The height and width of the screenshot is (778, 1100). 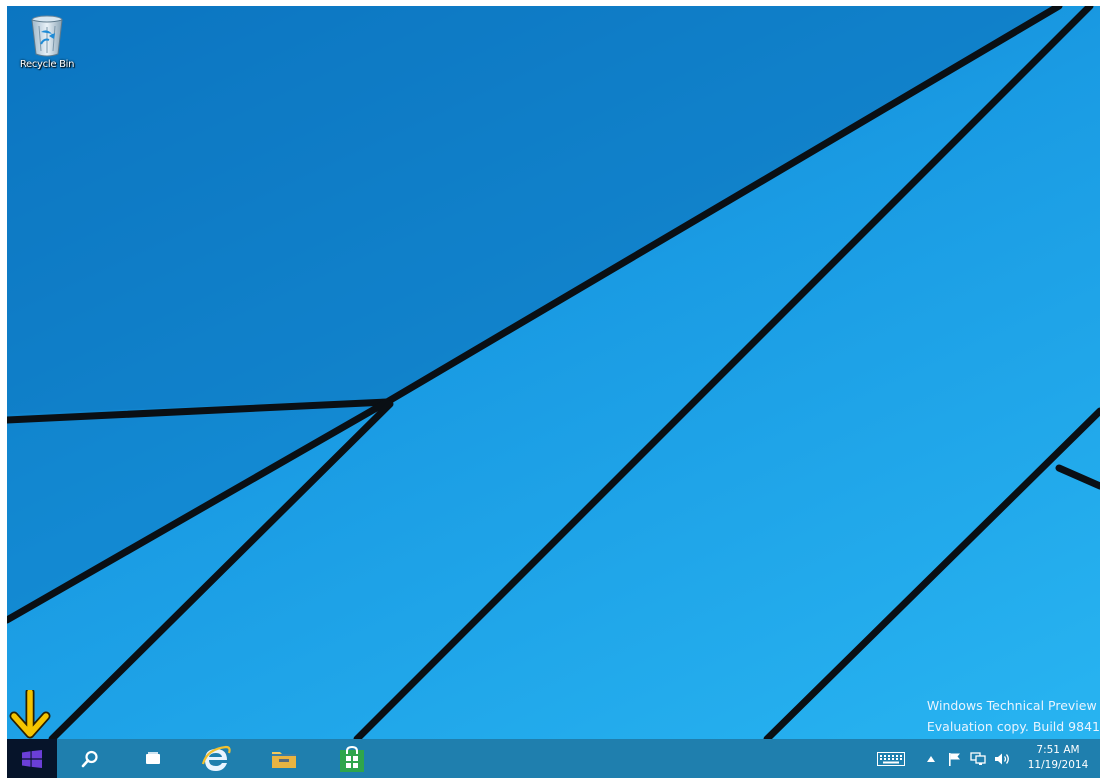 I want to click on task-view-button, so click(x=153, y=758).